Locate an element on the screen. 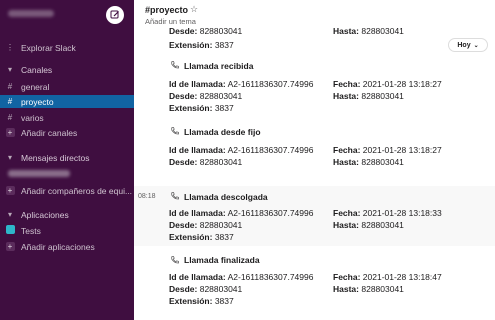  compose-icon is located at coordinates (114, 14).